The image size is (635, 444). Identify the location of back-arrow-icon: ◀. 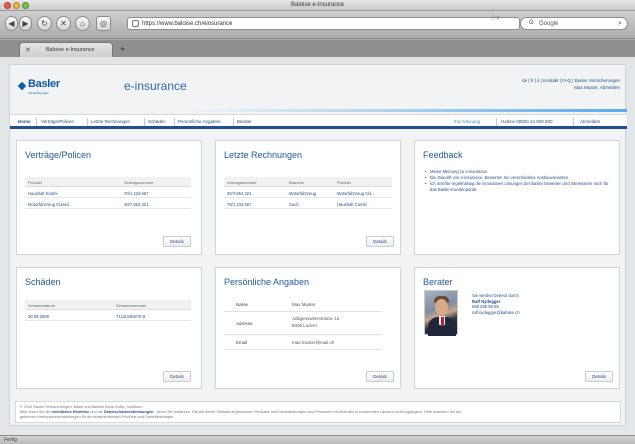
(11, 23).